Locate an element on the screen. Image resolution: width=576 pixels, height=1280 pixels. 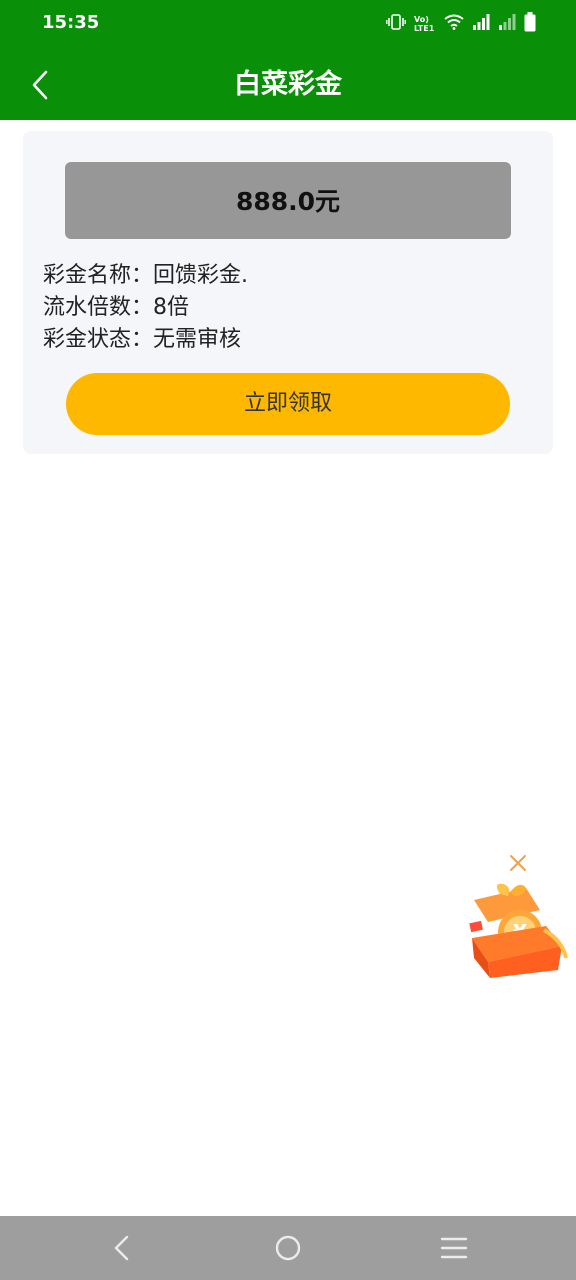
signal-icon is located at coordinates (481, 24).